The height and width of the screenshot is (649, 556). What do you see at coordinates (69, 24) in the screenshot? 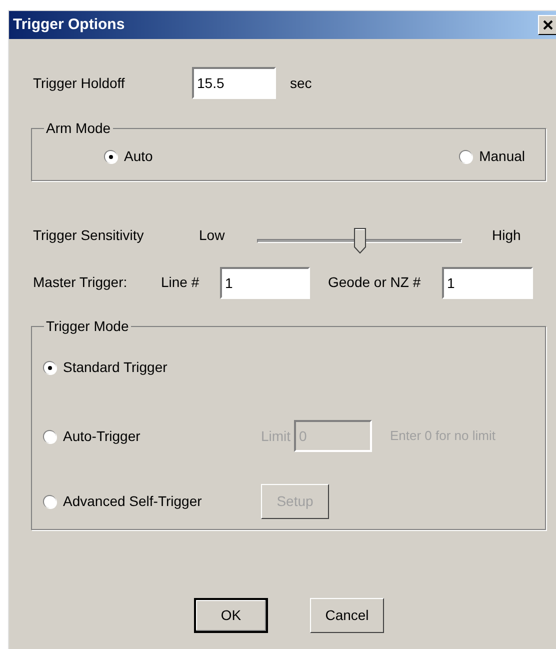
I see `window-title: Trigger Options` at bounding box center [69, 24].